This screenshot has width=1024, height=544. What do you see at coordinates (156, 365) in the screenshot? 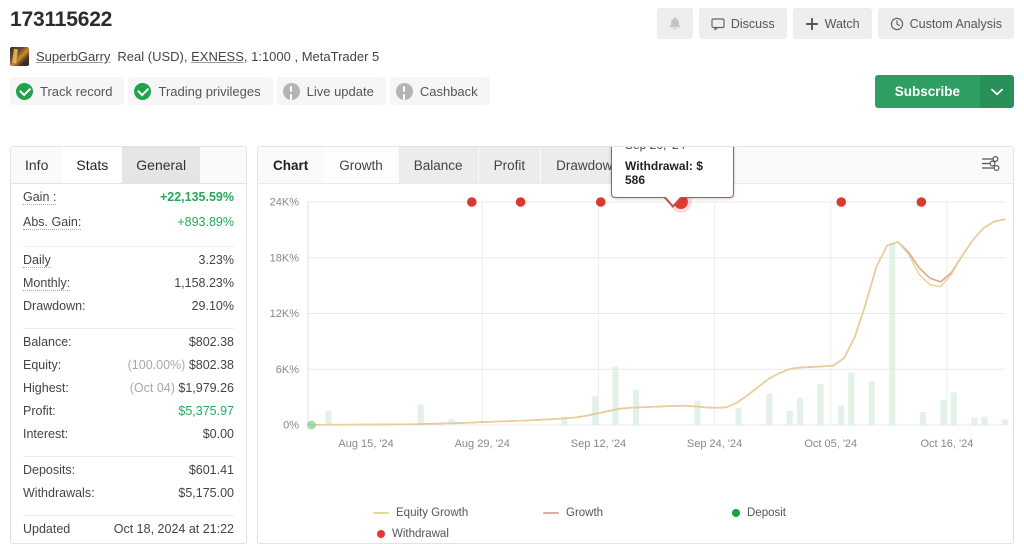
I see `stat-value-prefix: (100.00%)` at bounding box center [156, 365].